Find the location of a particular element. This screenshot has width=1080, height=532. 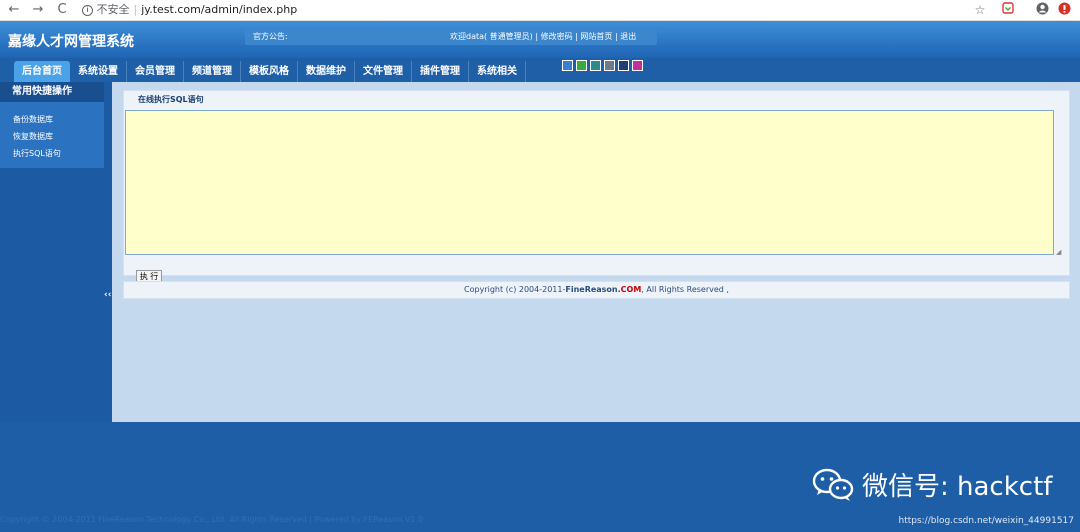

csdn-url: https://blog.csdn.net/weixin_44991517 is located at coordinates (986, 521).